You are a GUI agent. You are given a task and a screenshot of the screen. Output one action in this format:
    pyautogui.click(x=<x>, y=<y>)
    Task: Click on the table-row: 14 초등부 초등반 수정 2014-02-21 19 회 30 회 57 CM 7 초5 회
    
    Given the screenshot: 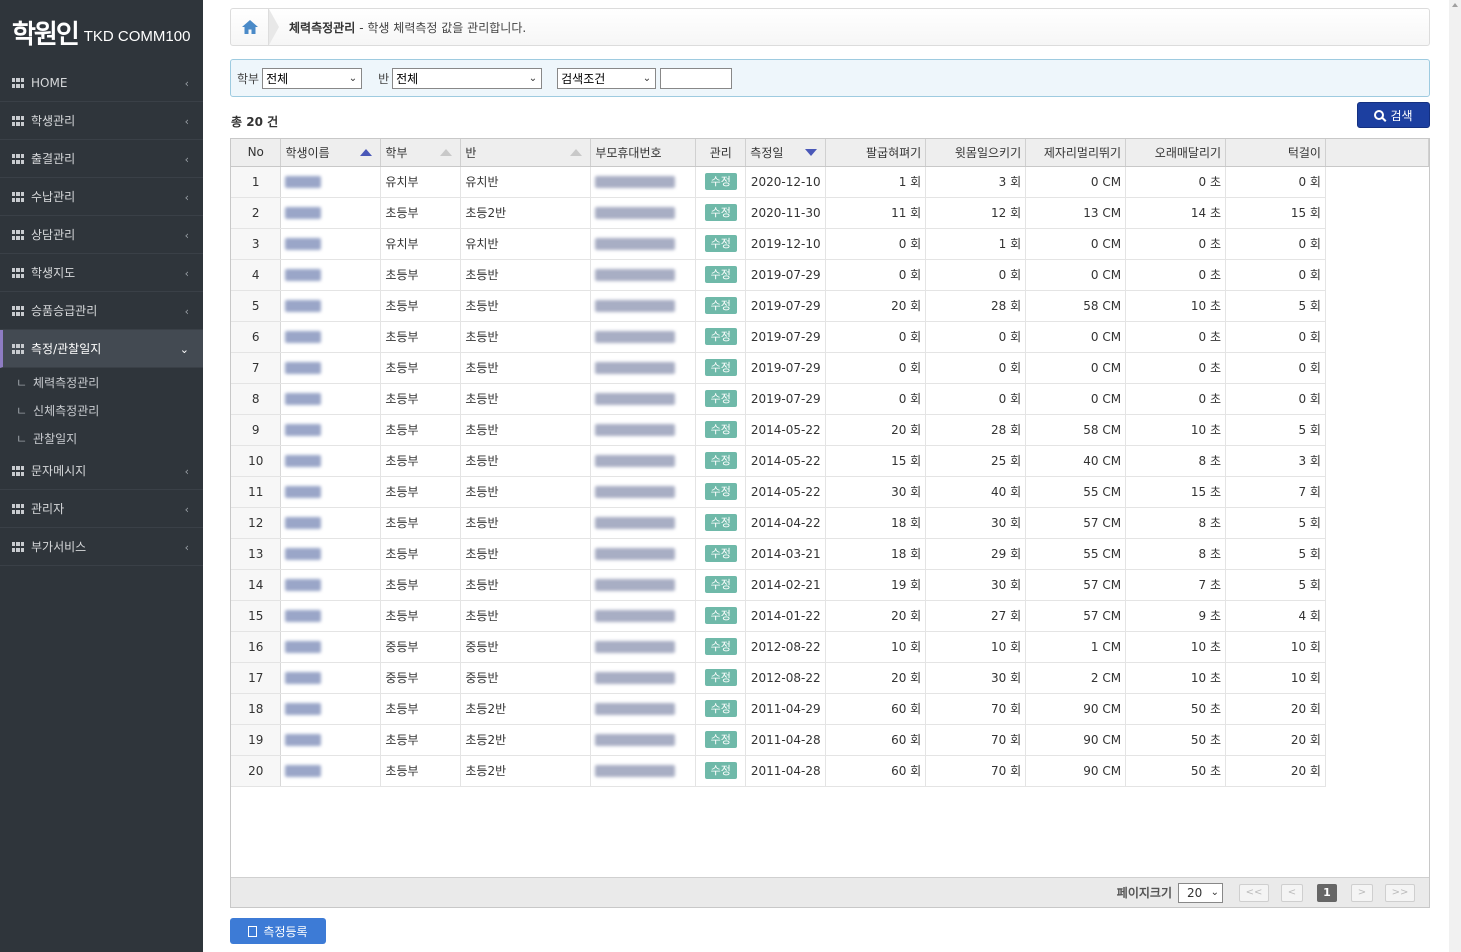 What is the action you would take?
    pyautogui.click(x=830, y=585)
    